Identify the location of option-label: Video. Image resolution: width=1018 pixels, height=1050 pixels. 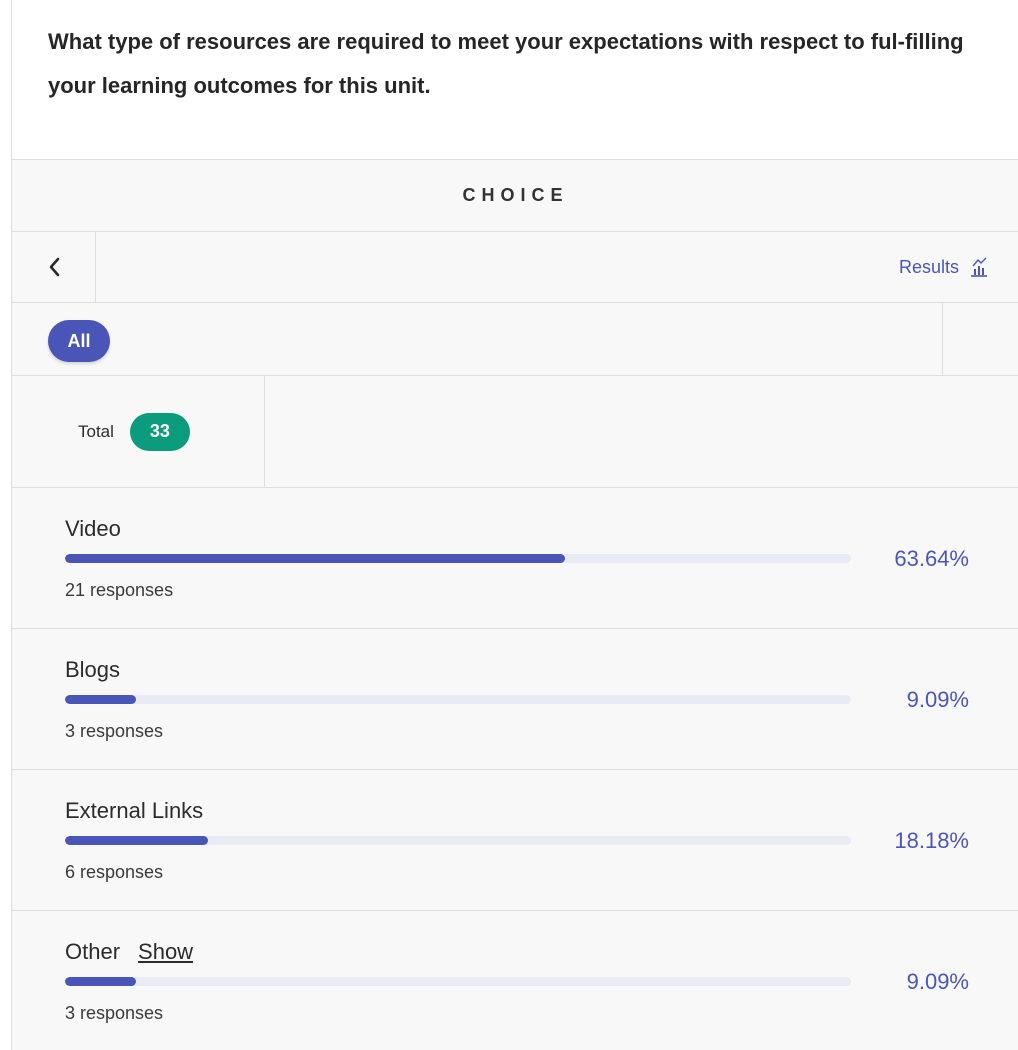
(93, 529).